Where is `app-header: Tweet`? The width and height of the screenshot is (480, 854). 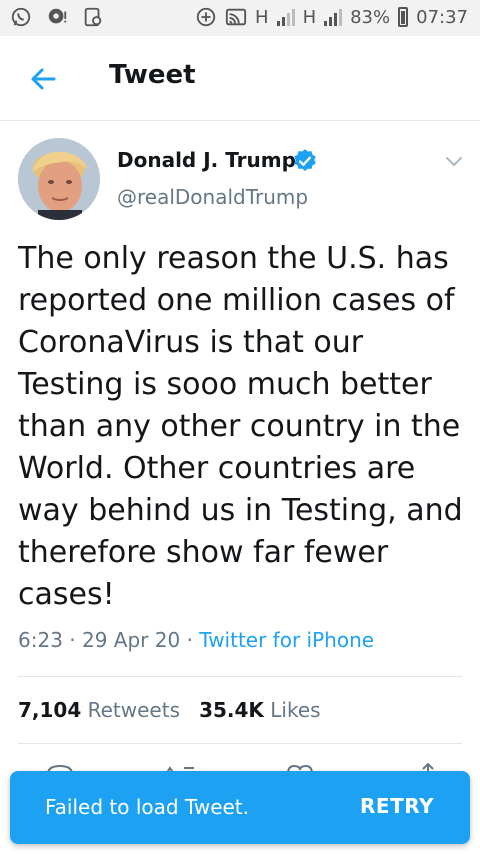
app-header: Tweet is located at coordinates (240, 78).